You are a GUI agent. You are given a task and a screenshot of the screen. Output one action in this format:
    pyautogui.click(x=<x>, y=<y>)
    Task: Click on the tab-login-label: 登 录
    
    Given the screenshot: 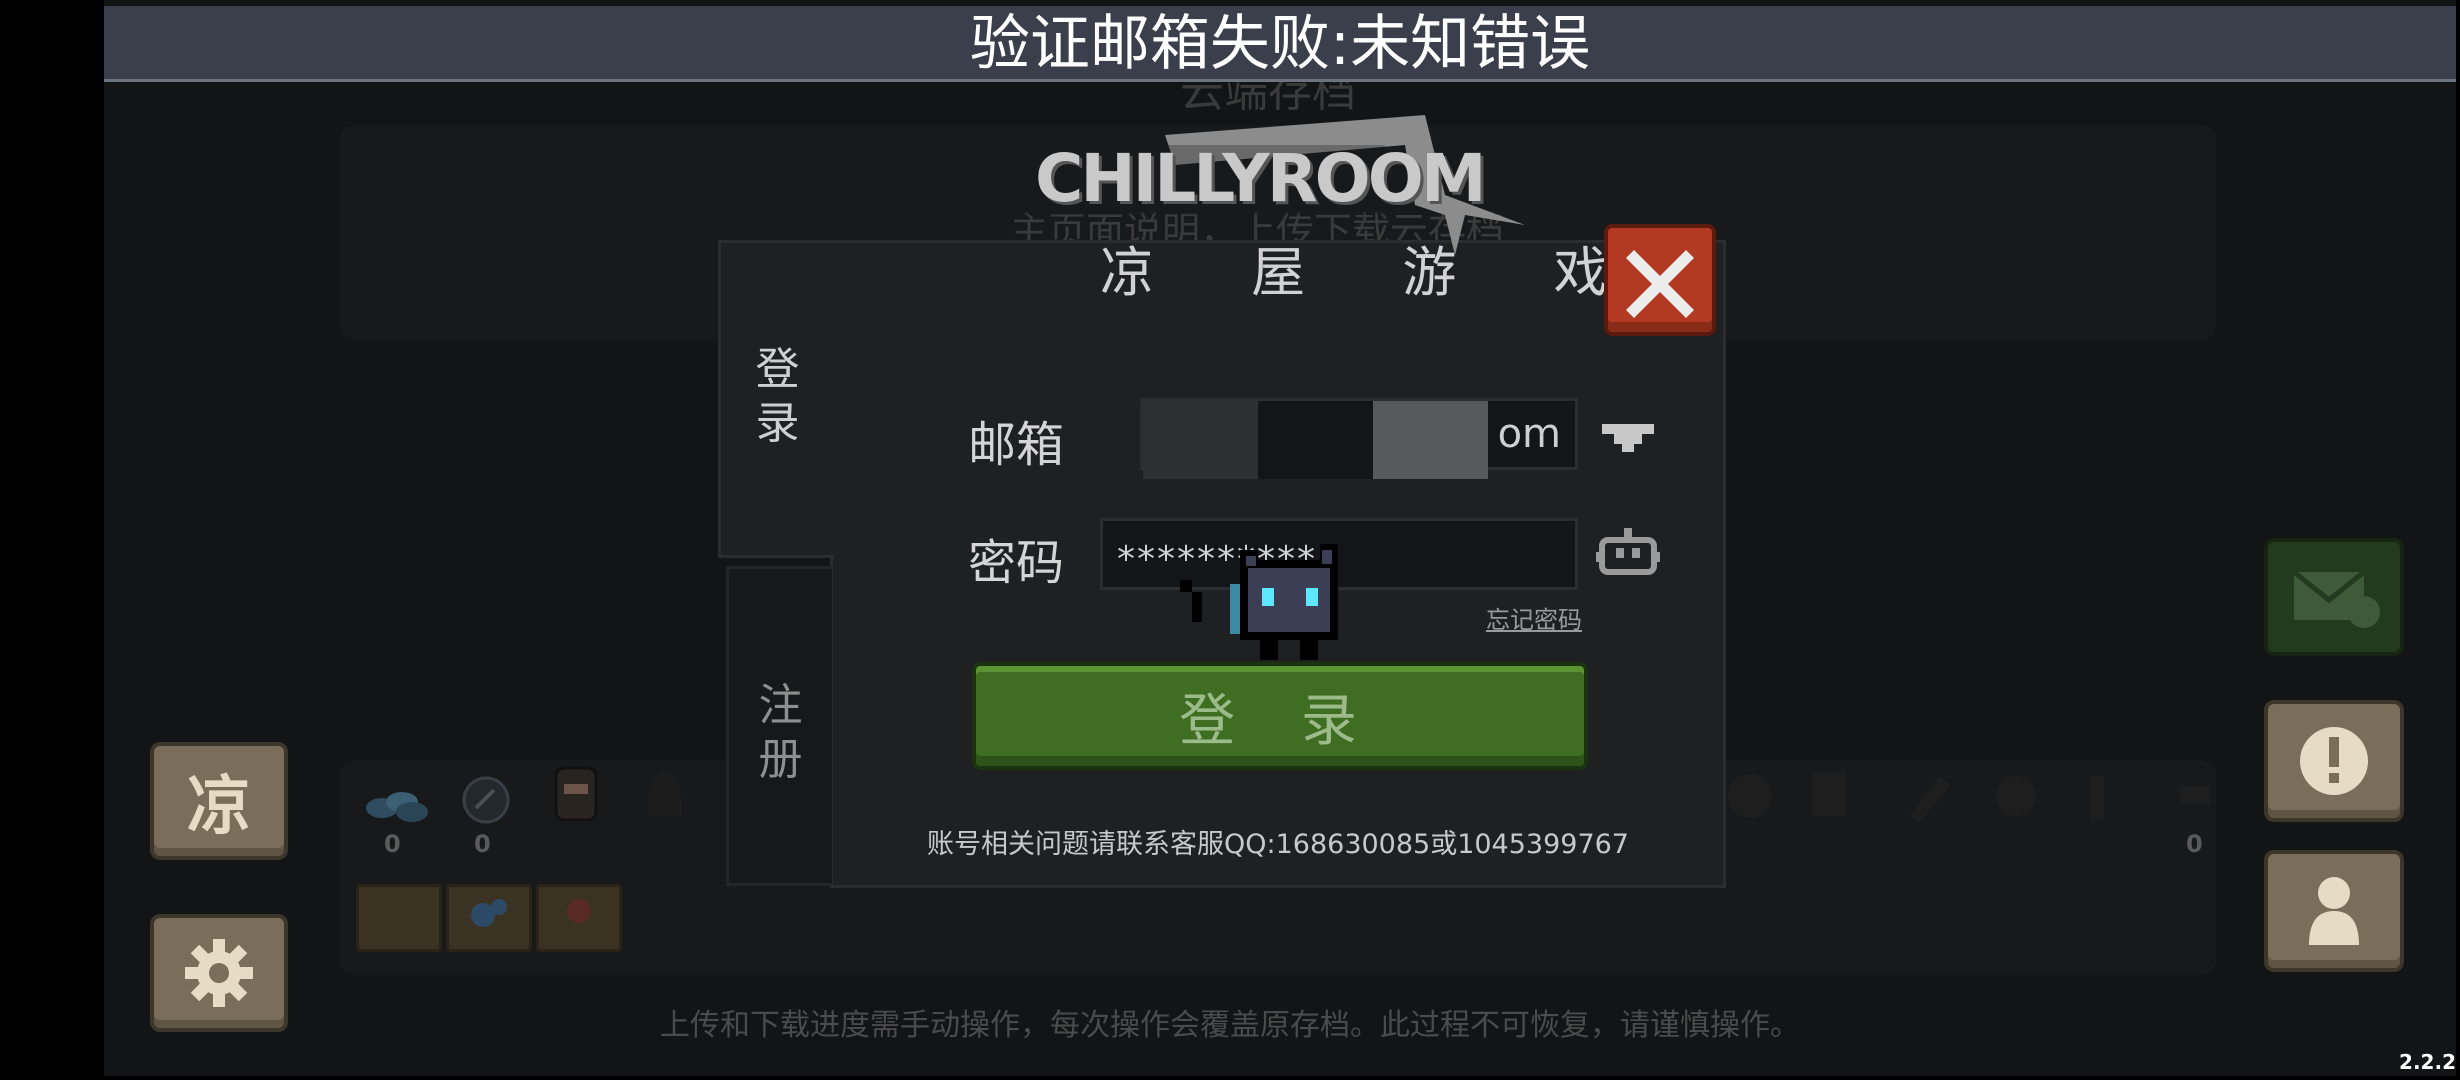 What is the action you would take?
    pyautogui.click(x=777, y=396)
    